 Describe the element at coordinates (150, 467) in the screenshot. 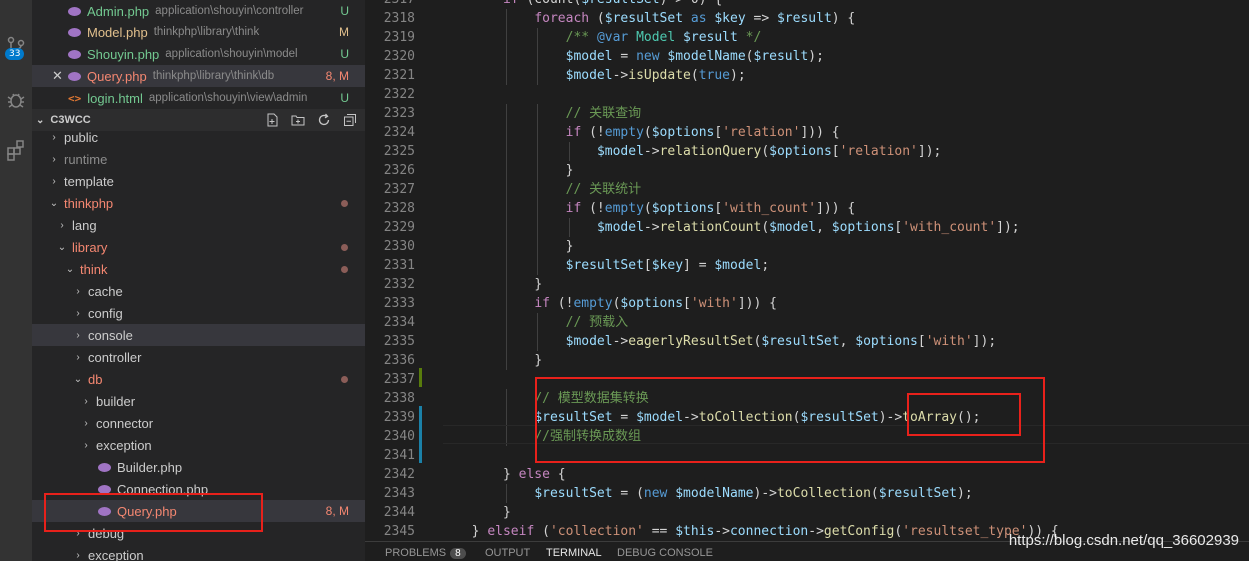

I see `tree-item-label: Builder.php` at that location.